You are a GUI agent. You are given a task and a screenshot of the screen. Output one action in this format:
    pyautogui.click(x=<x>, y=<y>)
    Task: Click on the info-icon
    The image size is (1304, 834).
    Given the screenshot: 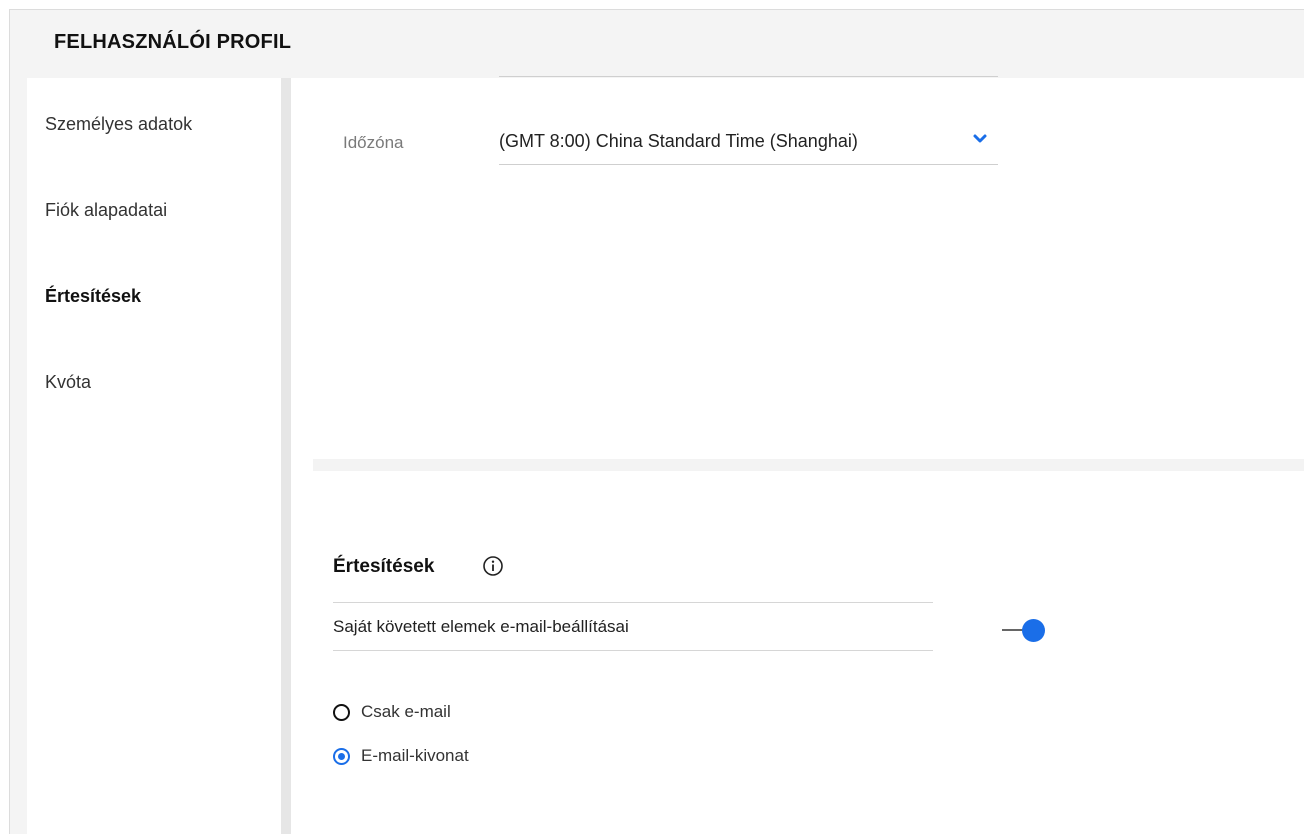 What is the action you would take?
    pyautogui.click(x=493, y=566)
    